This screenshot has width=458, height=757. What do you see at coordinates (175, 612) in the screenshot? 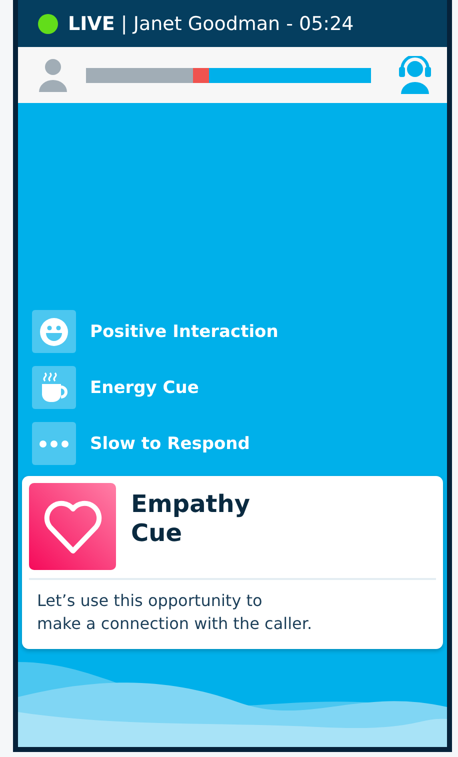
I see `cue-card-message: Let’s use this opportunity to make a connection with the caller.` at bounding box center [175, 612].